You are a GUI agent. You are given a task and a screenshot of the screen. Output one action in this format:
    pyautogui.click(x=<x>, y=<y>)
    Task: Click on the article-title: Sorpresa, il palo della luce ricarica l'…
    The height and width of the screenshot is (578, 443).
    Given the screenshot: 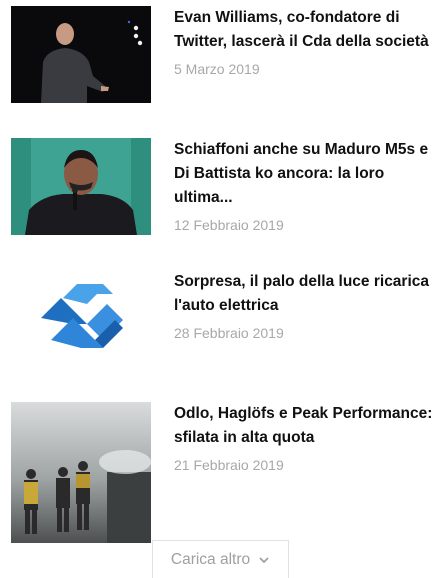 What is the action you would take?
    pyautogui.click(x=305, y=294)
    